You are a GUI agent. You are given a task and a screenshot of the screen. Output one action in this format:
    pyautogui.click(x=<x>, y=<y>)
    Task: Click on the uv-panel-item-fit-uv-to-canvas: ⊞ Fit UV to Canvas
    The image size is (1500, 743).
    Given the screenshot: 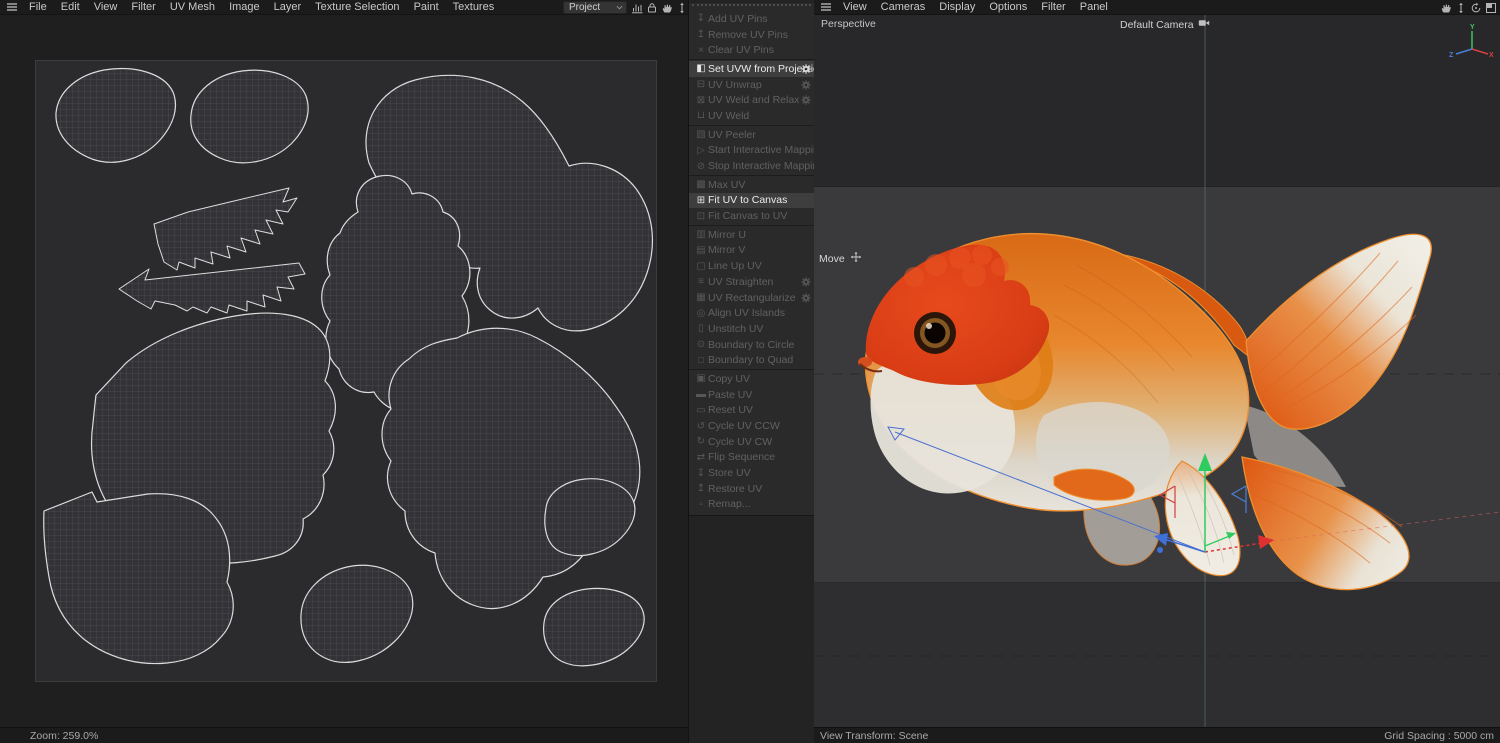 What is the action you would take?
    pyautogui.click(x=751, y=200)
    